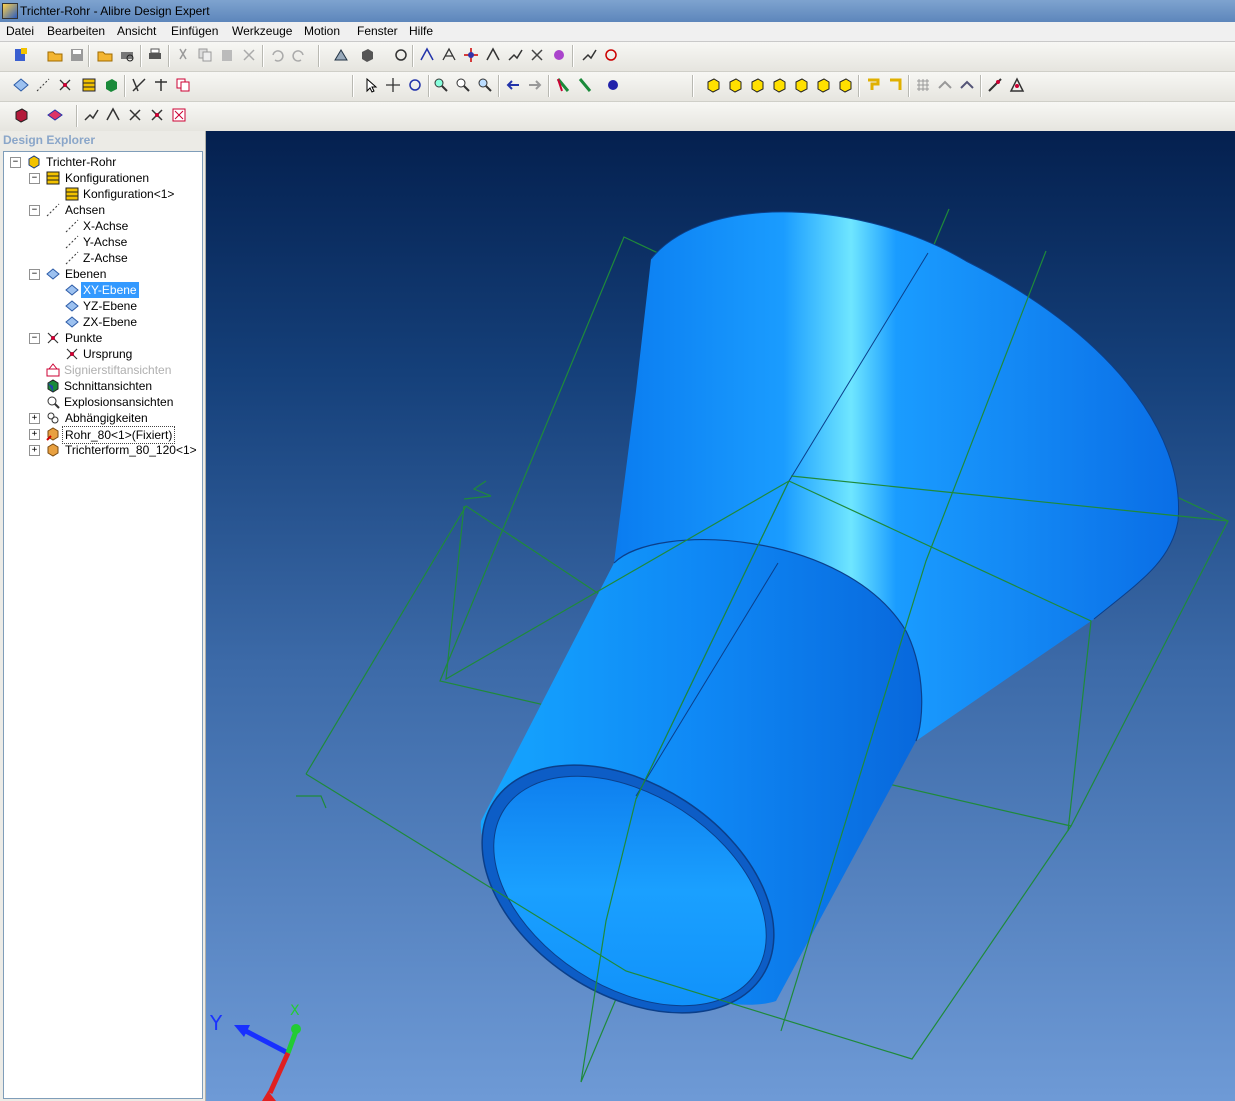 This screenshot has height=1101, width=1235. What do you see at coordinates (535, 85) in the screenshot?
I see `forward-icon` at bounding box center [535, 85].